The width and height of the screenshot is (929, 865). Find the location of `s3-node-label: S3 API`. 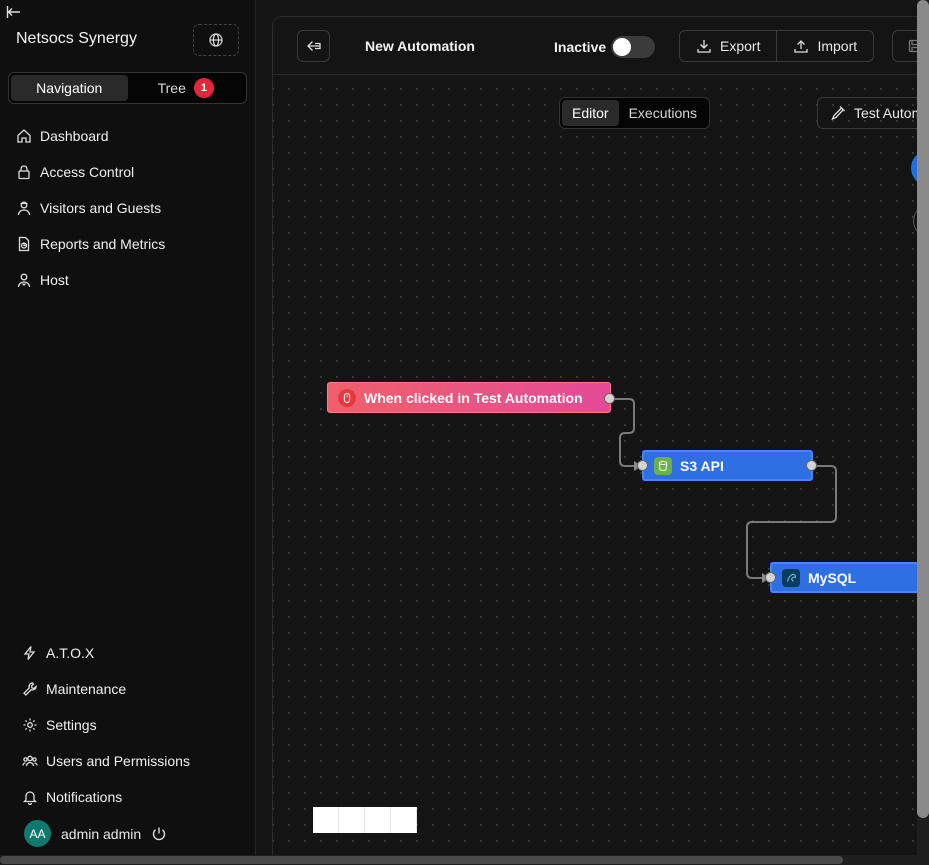

s3-node-label: S3 API is located at coordinates (702, 465).